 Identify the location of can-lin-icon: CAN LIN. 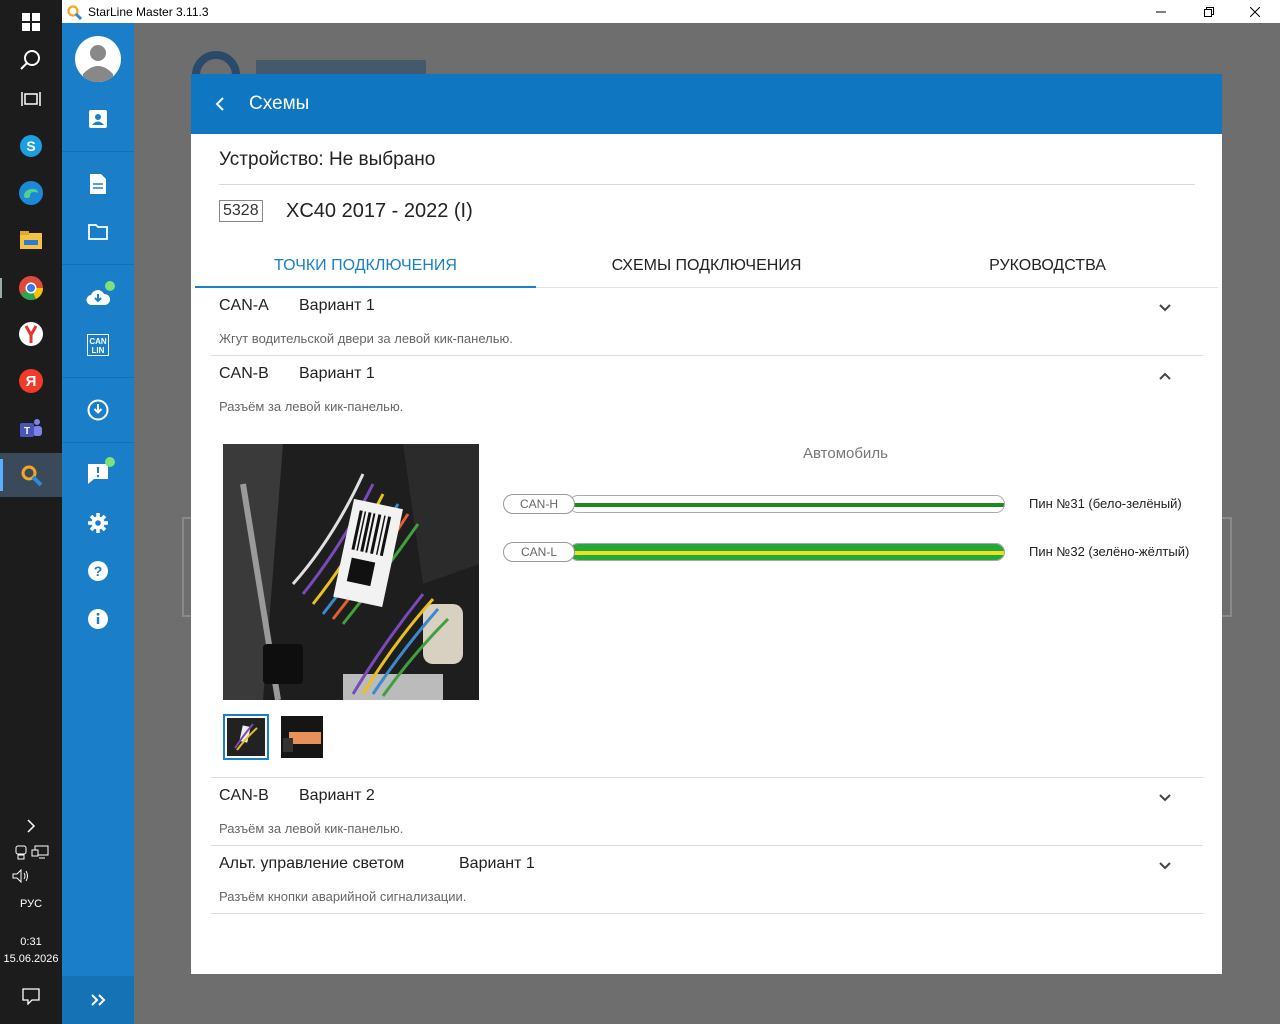
(98, 345).